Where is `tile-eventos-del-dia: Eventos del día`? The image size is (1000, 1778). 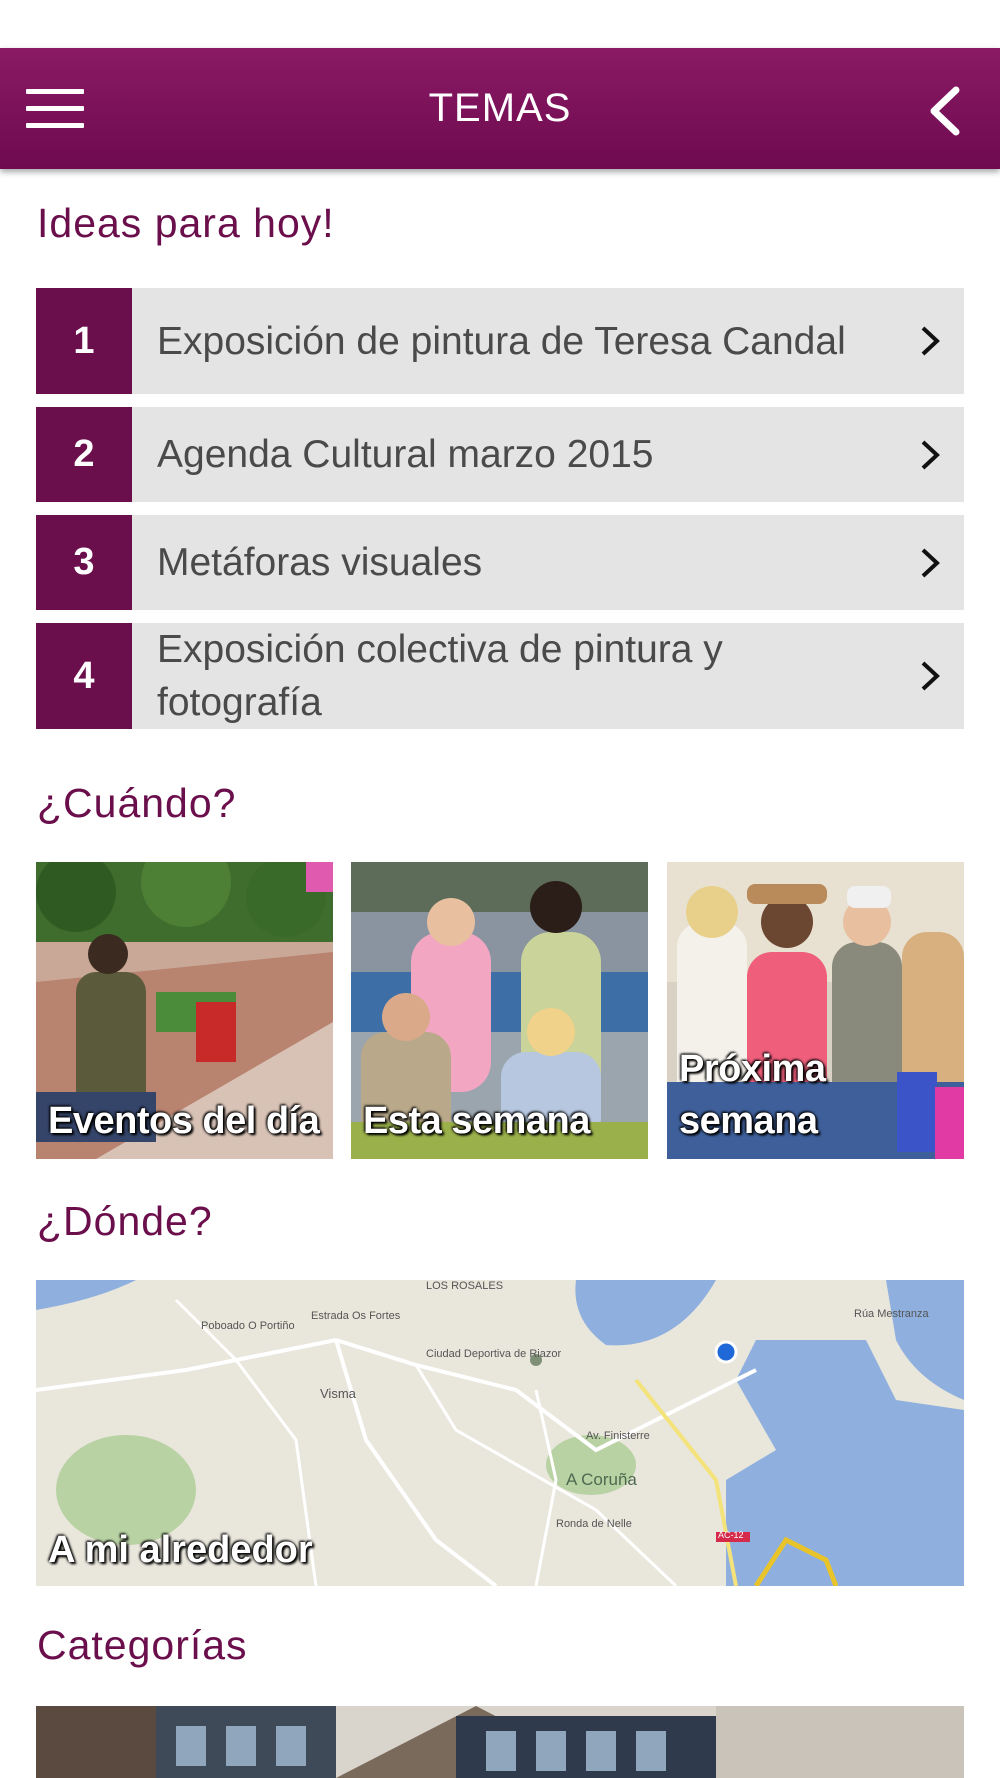 tile-eventos-del-dia: Eventos del día is located at coordinates (184, 1010).